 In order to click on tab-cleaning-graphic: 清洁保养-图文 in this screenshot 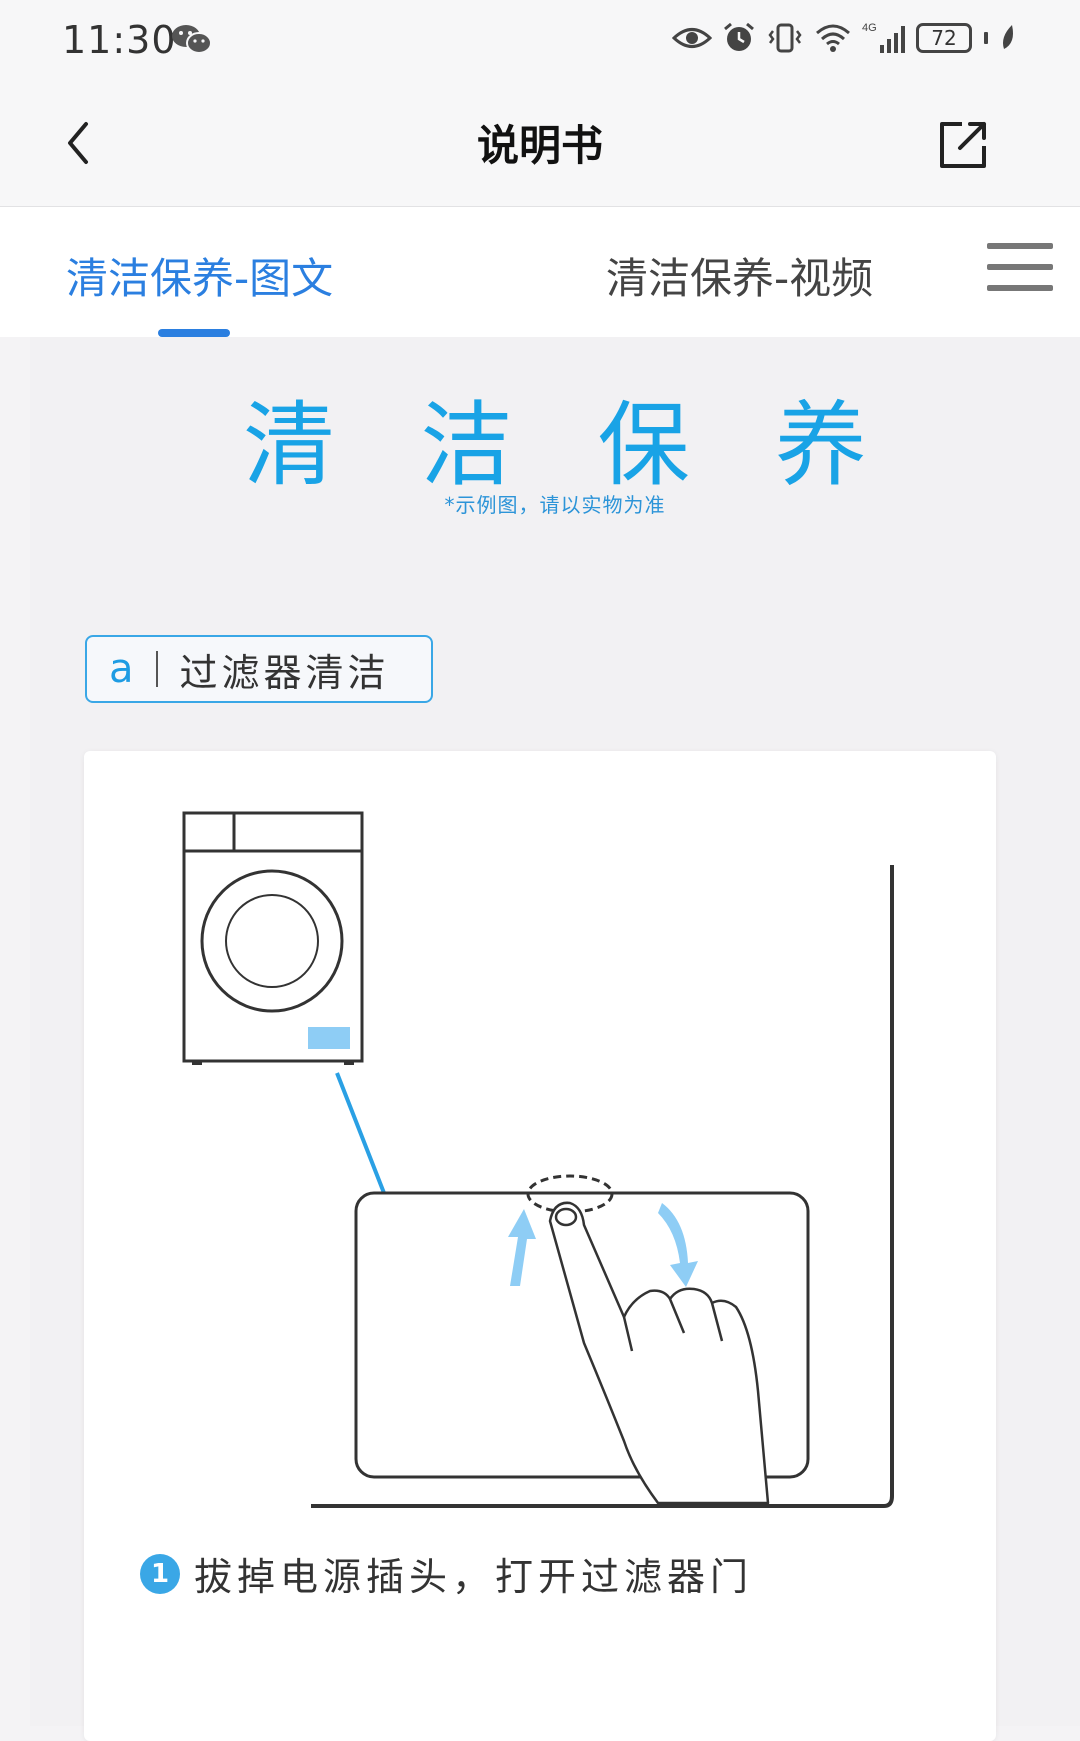, I will do `click(199, 275)`.